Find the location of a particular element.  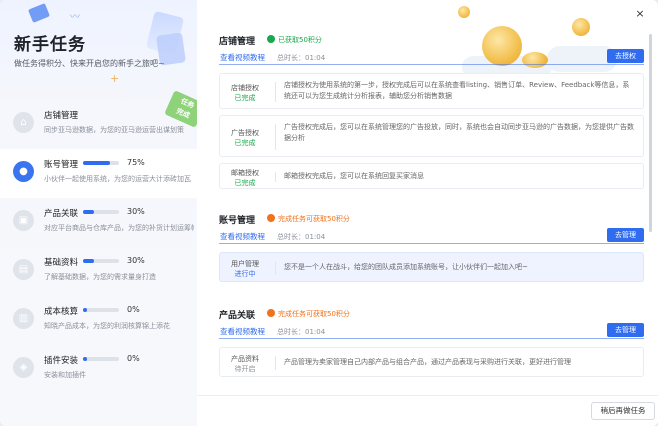

subtask-name: 广告授权 is located at coordinates (245, 133).